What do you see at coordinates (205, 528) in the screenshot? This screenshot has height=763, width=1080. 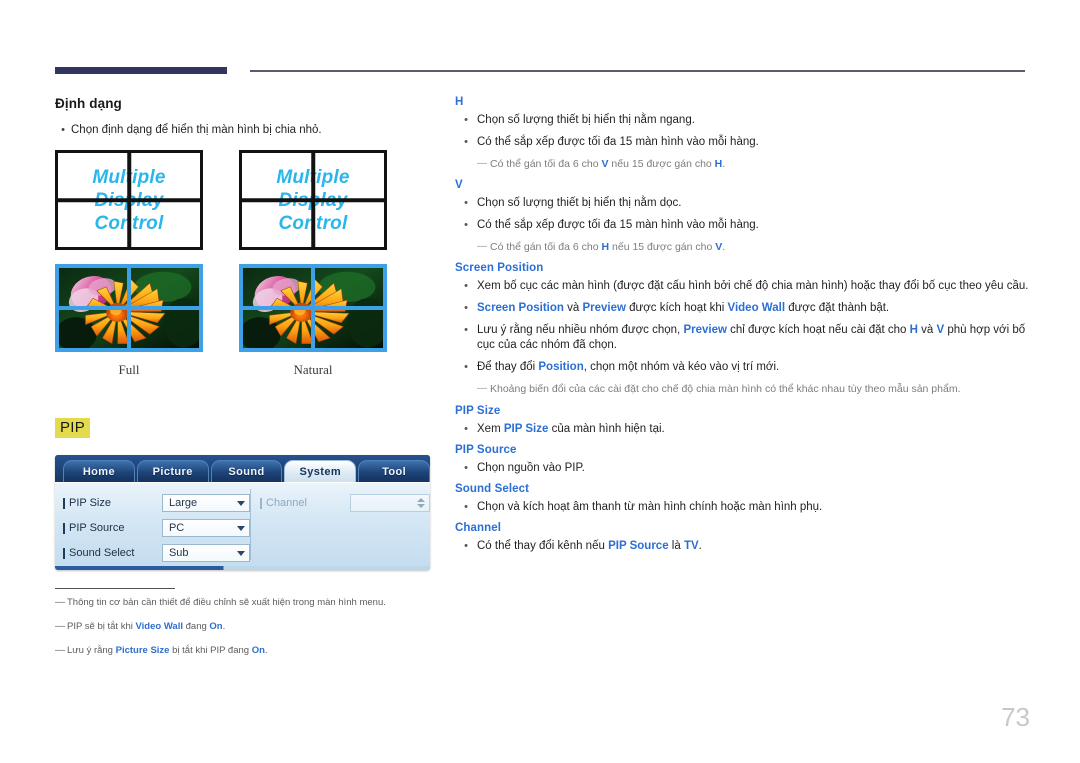 I see `pip-source-select: PC` at bounding box center [205, 528].